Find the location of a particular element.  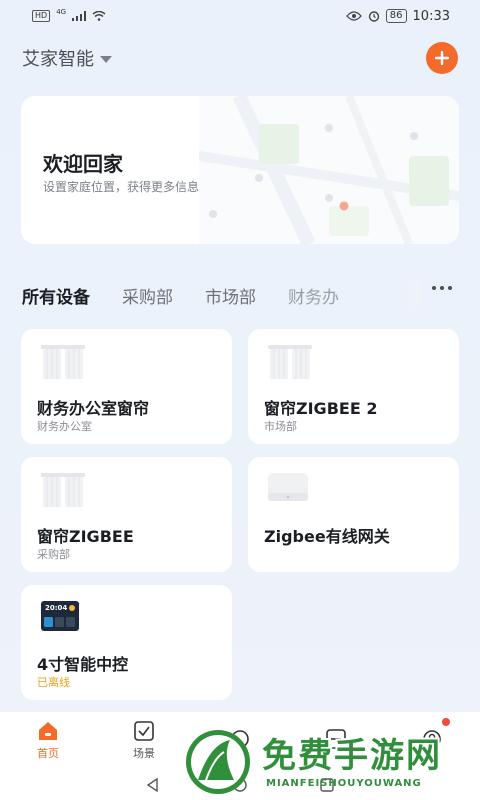

device-card: 窗帘ZIGBEE 采购部 is located at coordinates (126, 514).